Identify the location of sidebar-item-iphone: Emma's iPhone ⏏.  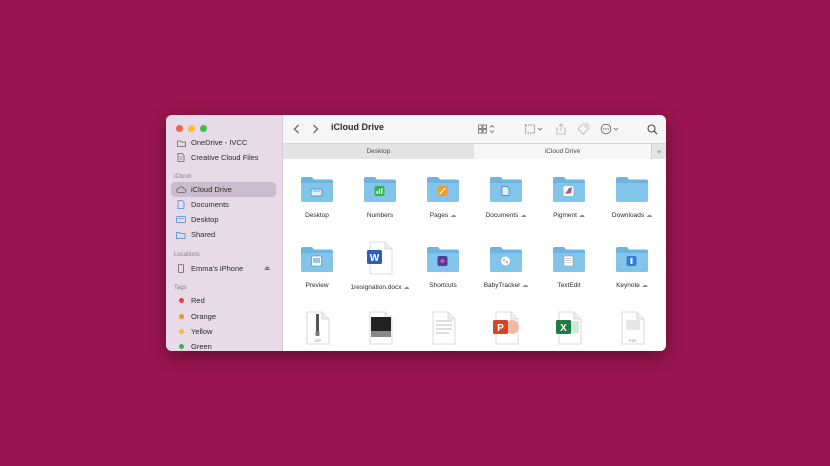
(223, 268).